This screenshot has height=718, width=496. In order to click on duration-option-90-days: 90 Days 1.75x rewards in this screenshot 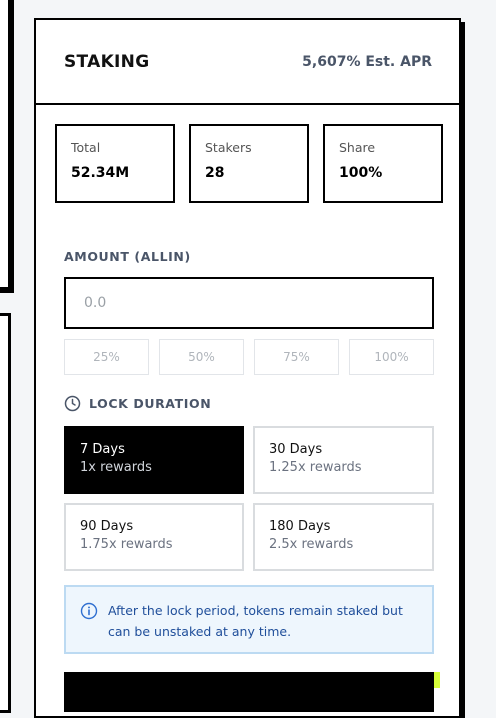, I will do `click(154, 537)`.